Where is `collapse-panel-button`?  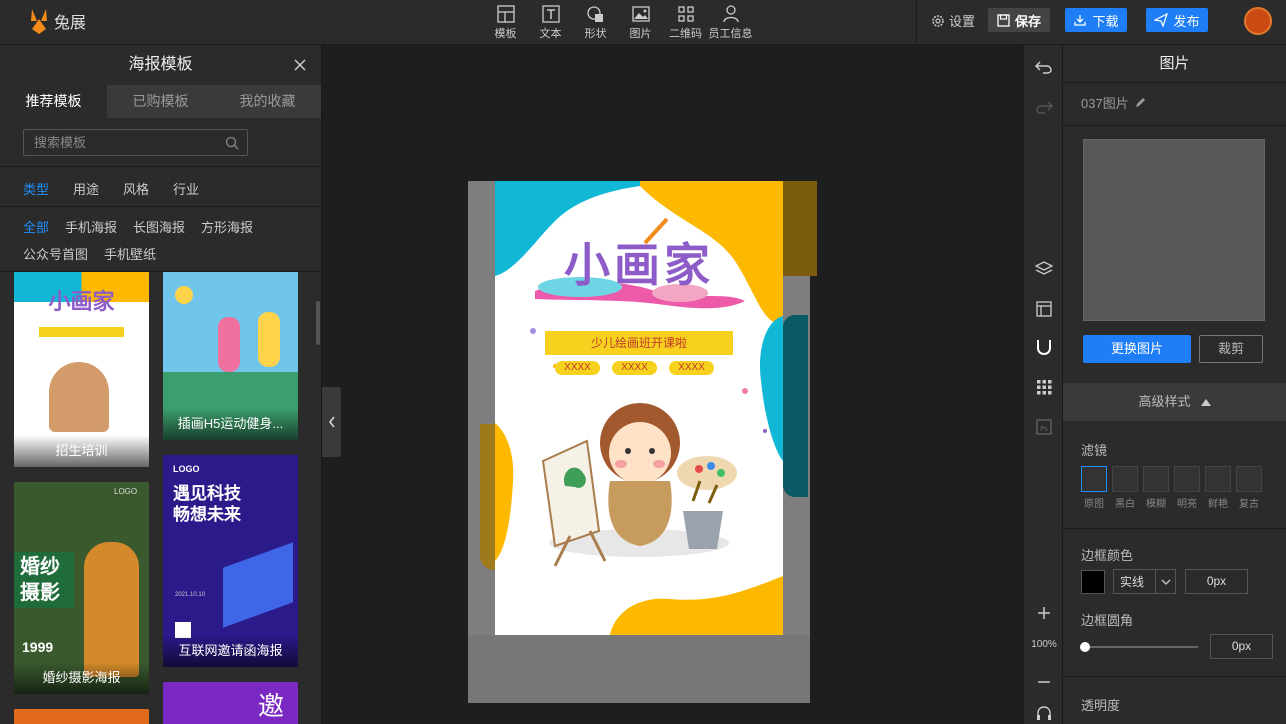 collapse-panel-button is located at coordinates (331, 422).